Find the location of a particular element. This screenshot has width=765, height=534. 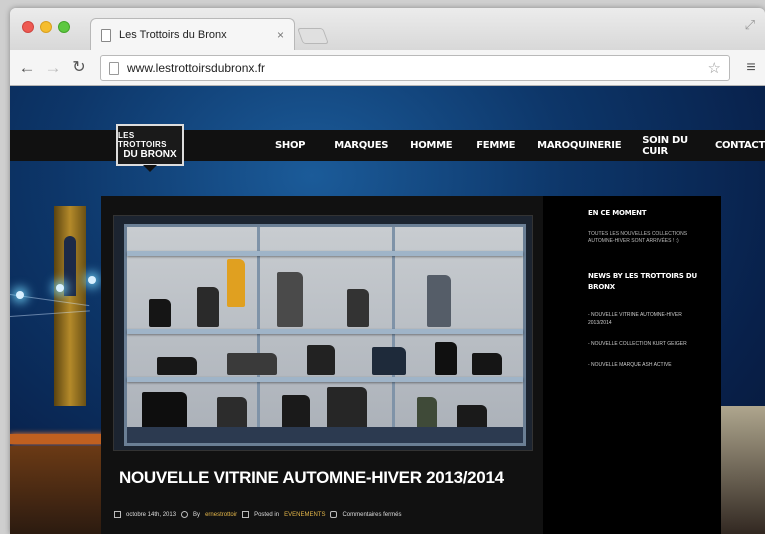

zoom-window-button is located at coordinates (64, 27).